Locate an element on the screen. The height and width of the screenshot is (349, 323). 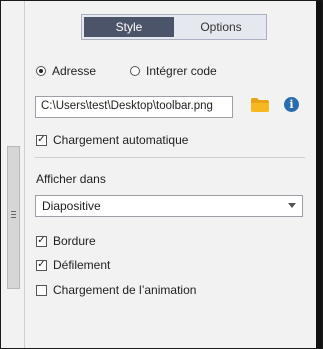
checkbox-box is located at coordinates (41, 290).